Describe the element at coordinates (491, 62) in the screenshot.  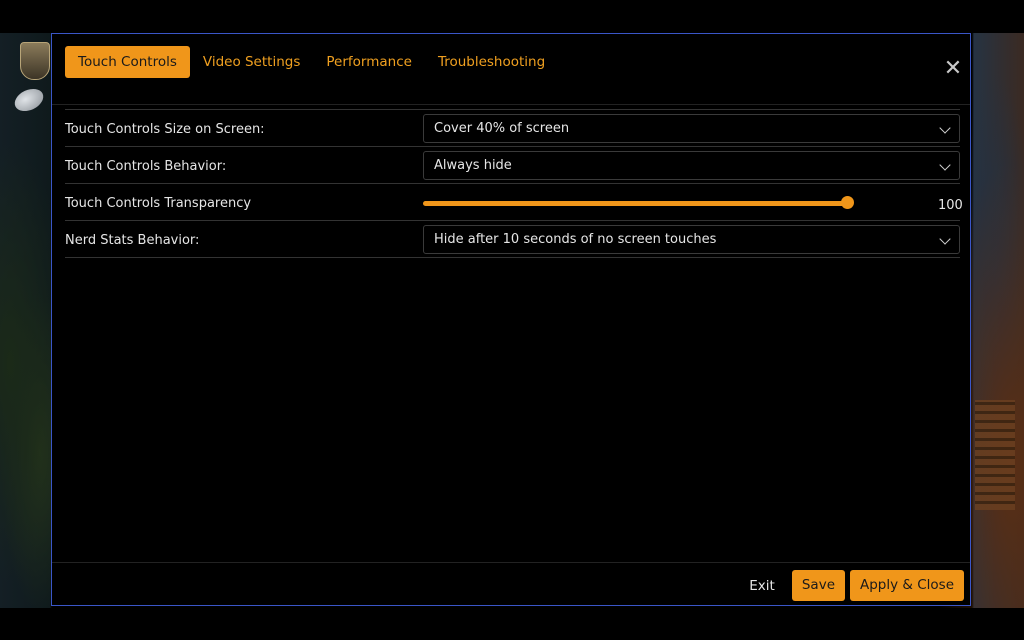
I see `tab-troubleshooting: Troubleshooting` at that location.